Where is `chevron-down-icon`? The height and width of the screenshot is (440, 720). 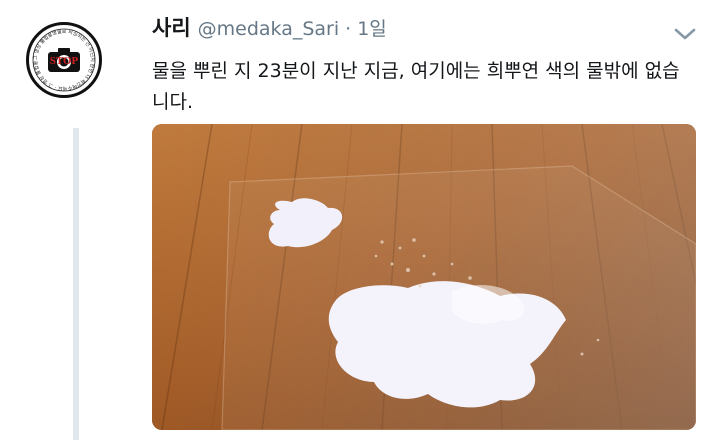
chevron-down-icon is located at coordinates (685, 34).